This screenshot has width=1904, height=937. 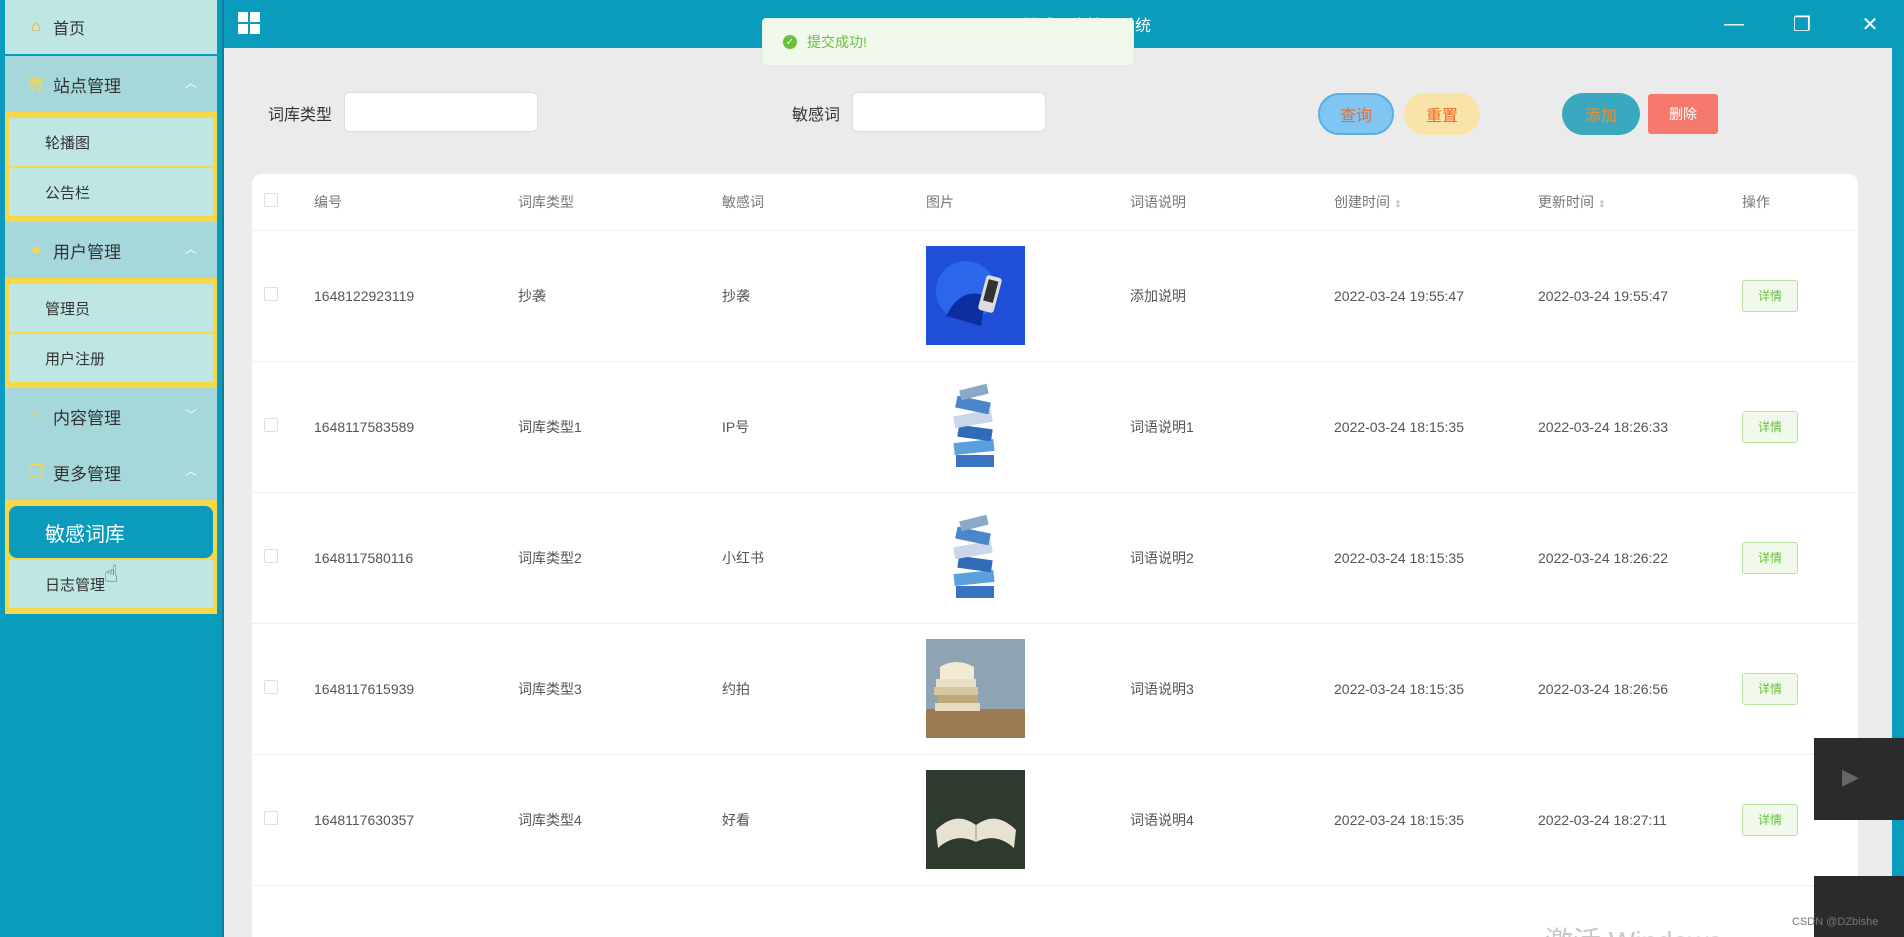 What do you see at coordinates (111, 167) in the screenshot?
I see `sidebar-submenu-site: 轮播图 公告栏` at bounding box center [111, 167].